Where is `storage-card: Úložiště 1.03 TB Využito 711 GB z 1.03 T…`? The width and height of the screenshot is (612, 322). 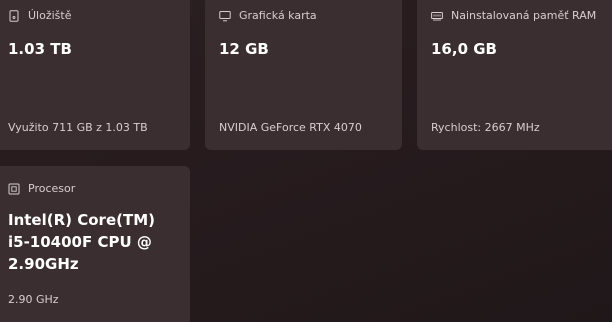
storage-card: Úložiště 1.03 TB Využito 711 GB z 1.03 T… is located at coordinates (95, 75).